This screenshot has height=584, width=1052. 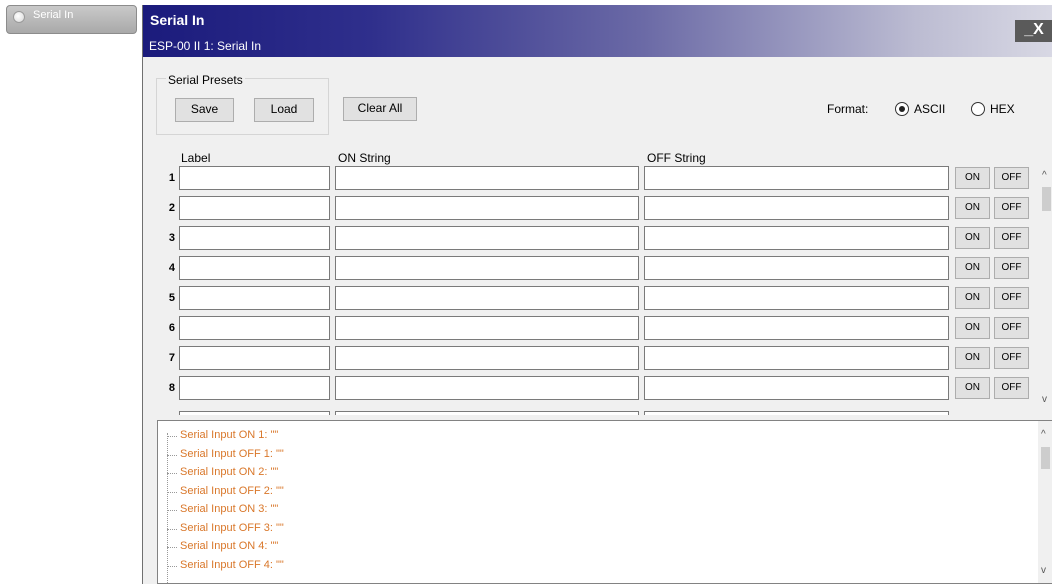 I want to click on format-hex-label: HEX, so click(x=1002, y=109).